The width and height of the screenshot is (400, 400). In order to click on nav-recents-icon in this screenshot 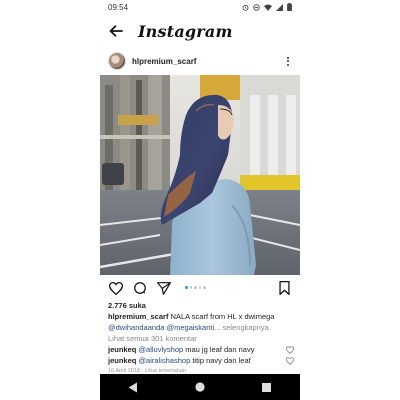, I will do `click(267, 387)`.